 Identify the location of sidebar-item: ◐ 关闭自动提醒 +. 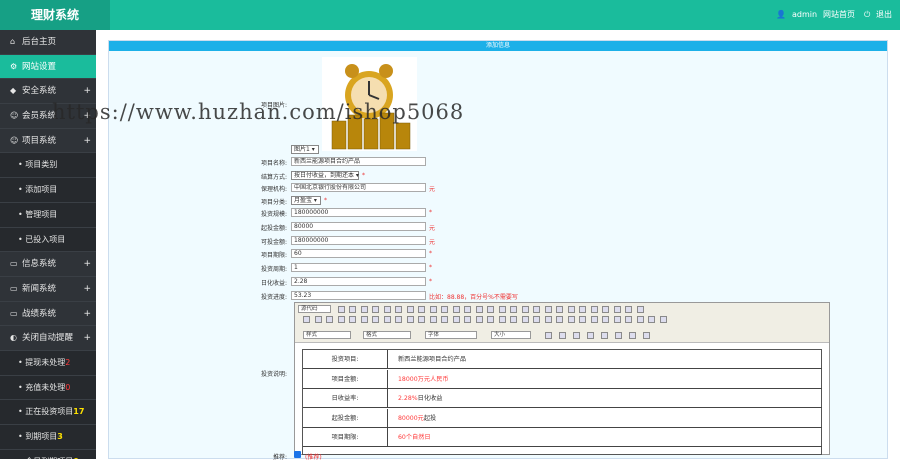
(48, 338).